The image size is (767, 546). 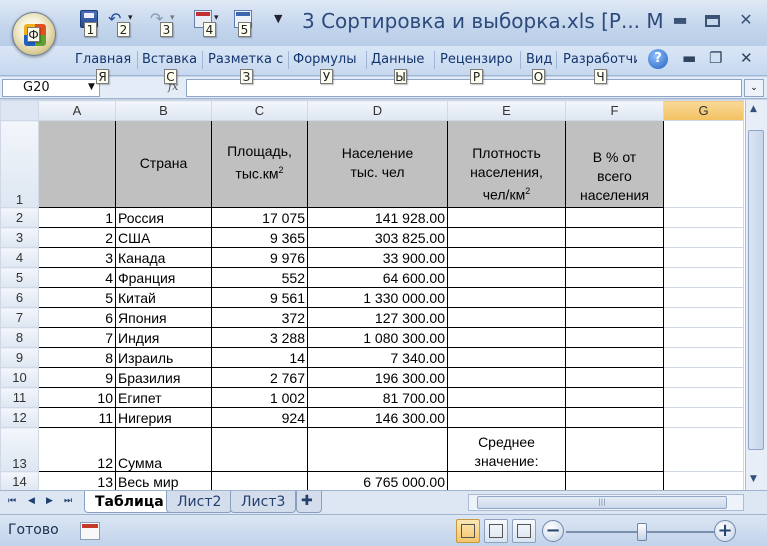 I want to click on cell: 924, so click(x=259, y=417).